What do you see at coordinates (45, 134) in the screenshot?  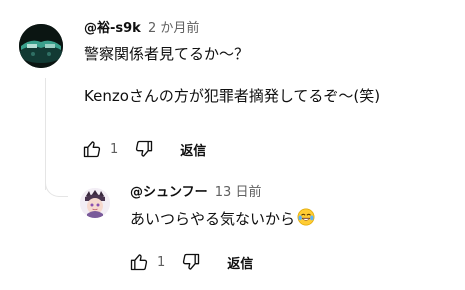 I see `thread-line` at bounding box center [45, 134].